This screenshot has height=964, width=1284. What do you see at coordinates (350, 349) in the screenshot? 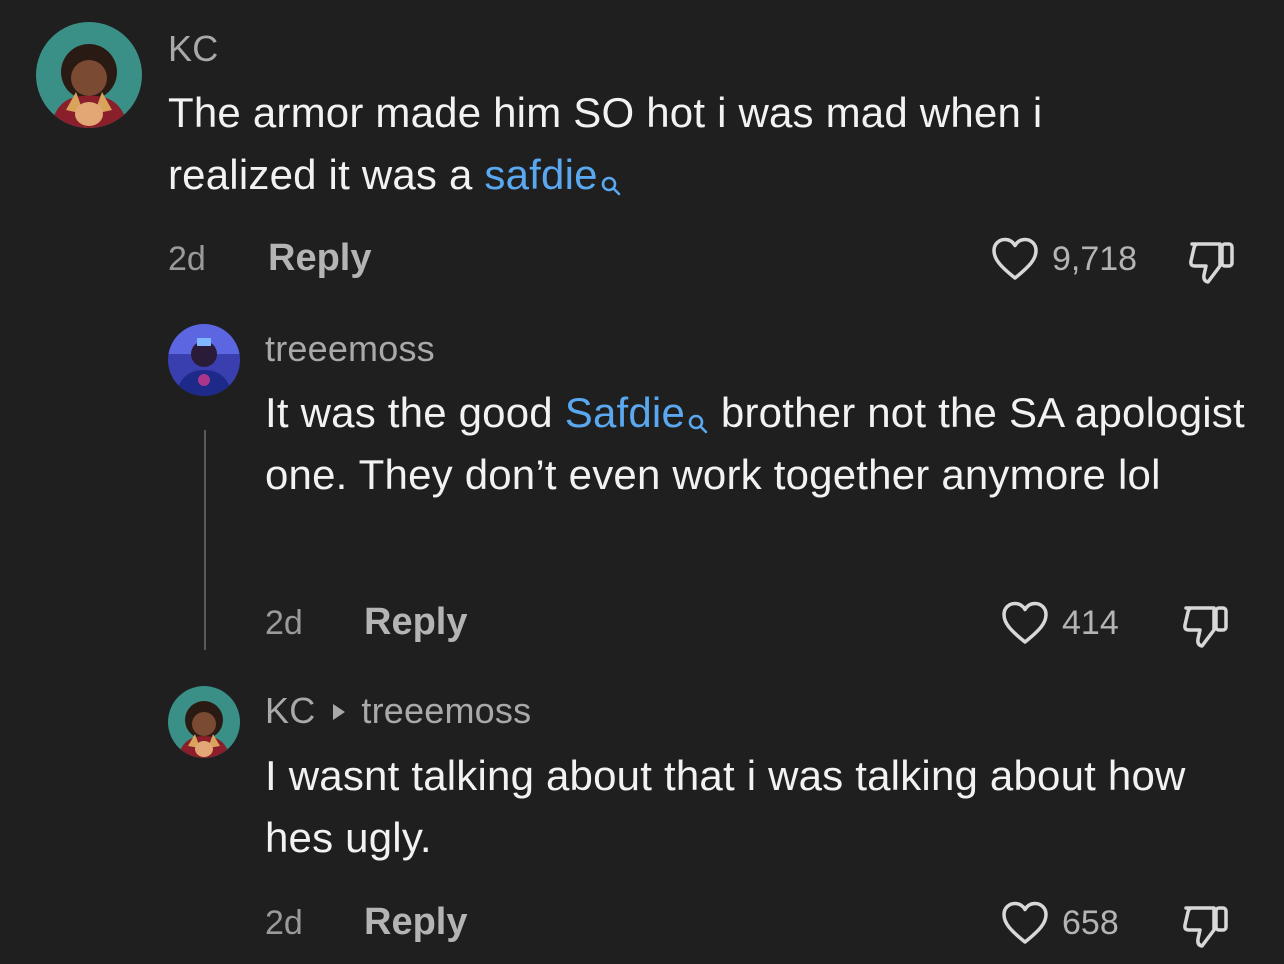
I see `comment-username: treeemoss` at bounding box center [350, 349].